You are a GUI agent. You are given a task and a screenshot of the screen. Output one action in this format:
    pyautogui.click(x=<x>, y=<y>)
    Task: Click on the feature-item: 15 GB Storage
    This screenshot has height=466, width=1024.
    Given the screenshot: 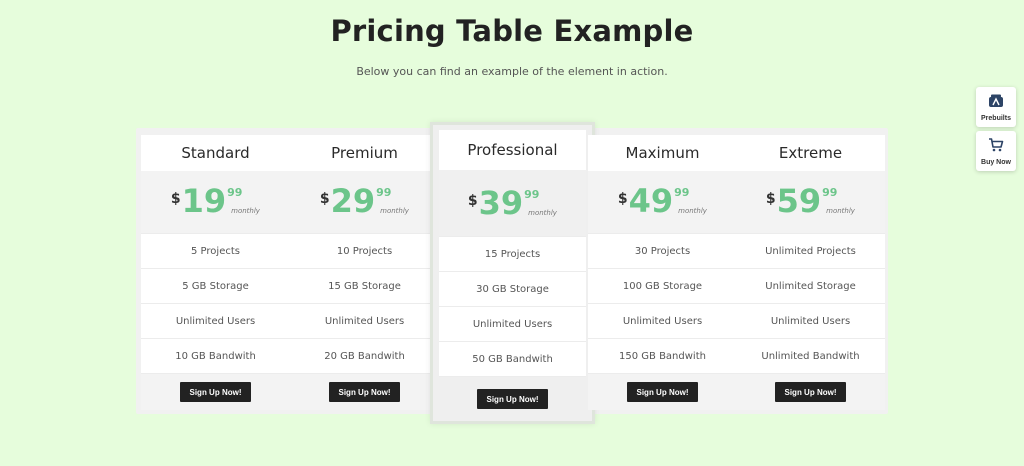 What is the action you would take?
    pyautogui.click(x=364, y=285)
    